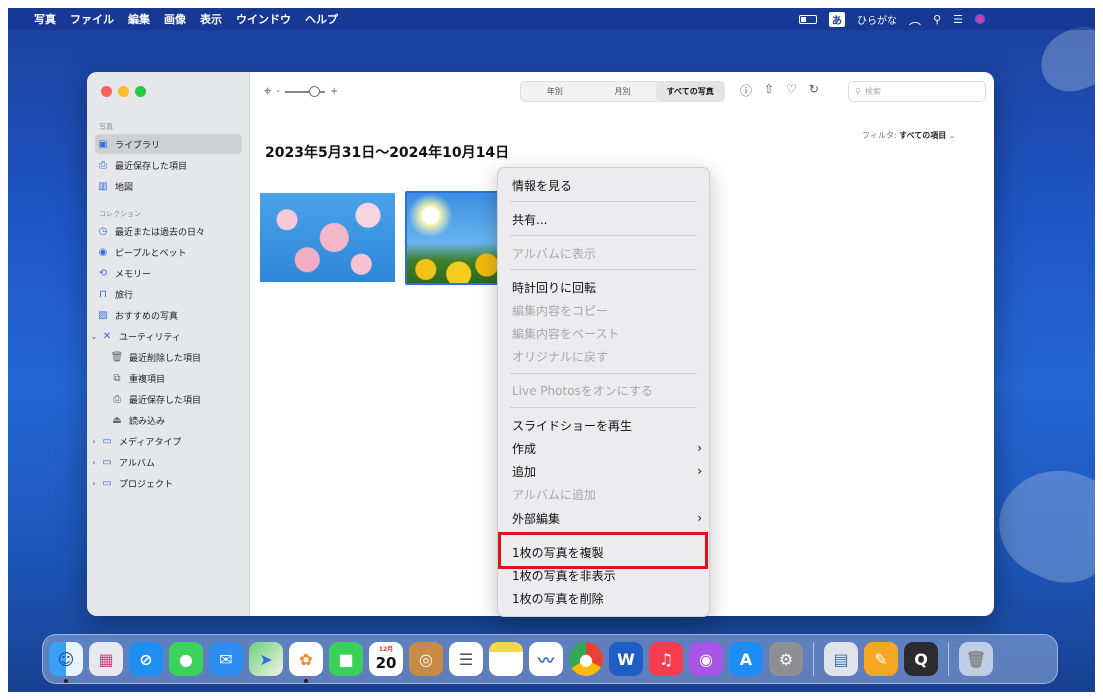 The width and height of the screenshot is (1103, 700). I want to click on sidebar-section-photos: 写真, so click(106, 127).